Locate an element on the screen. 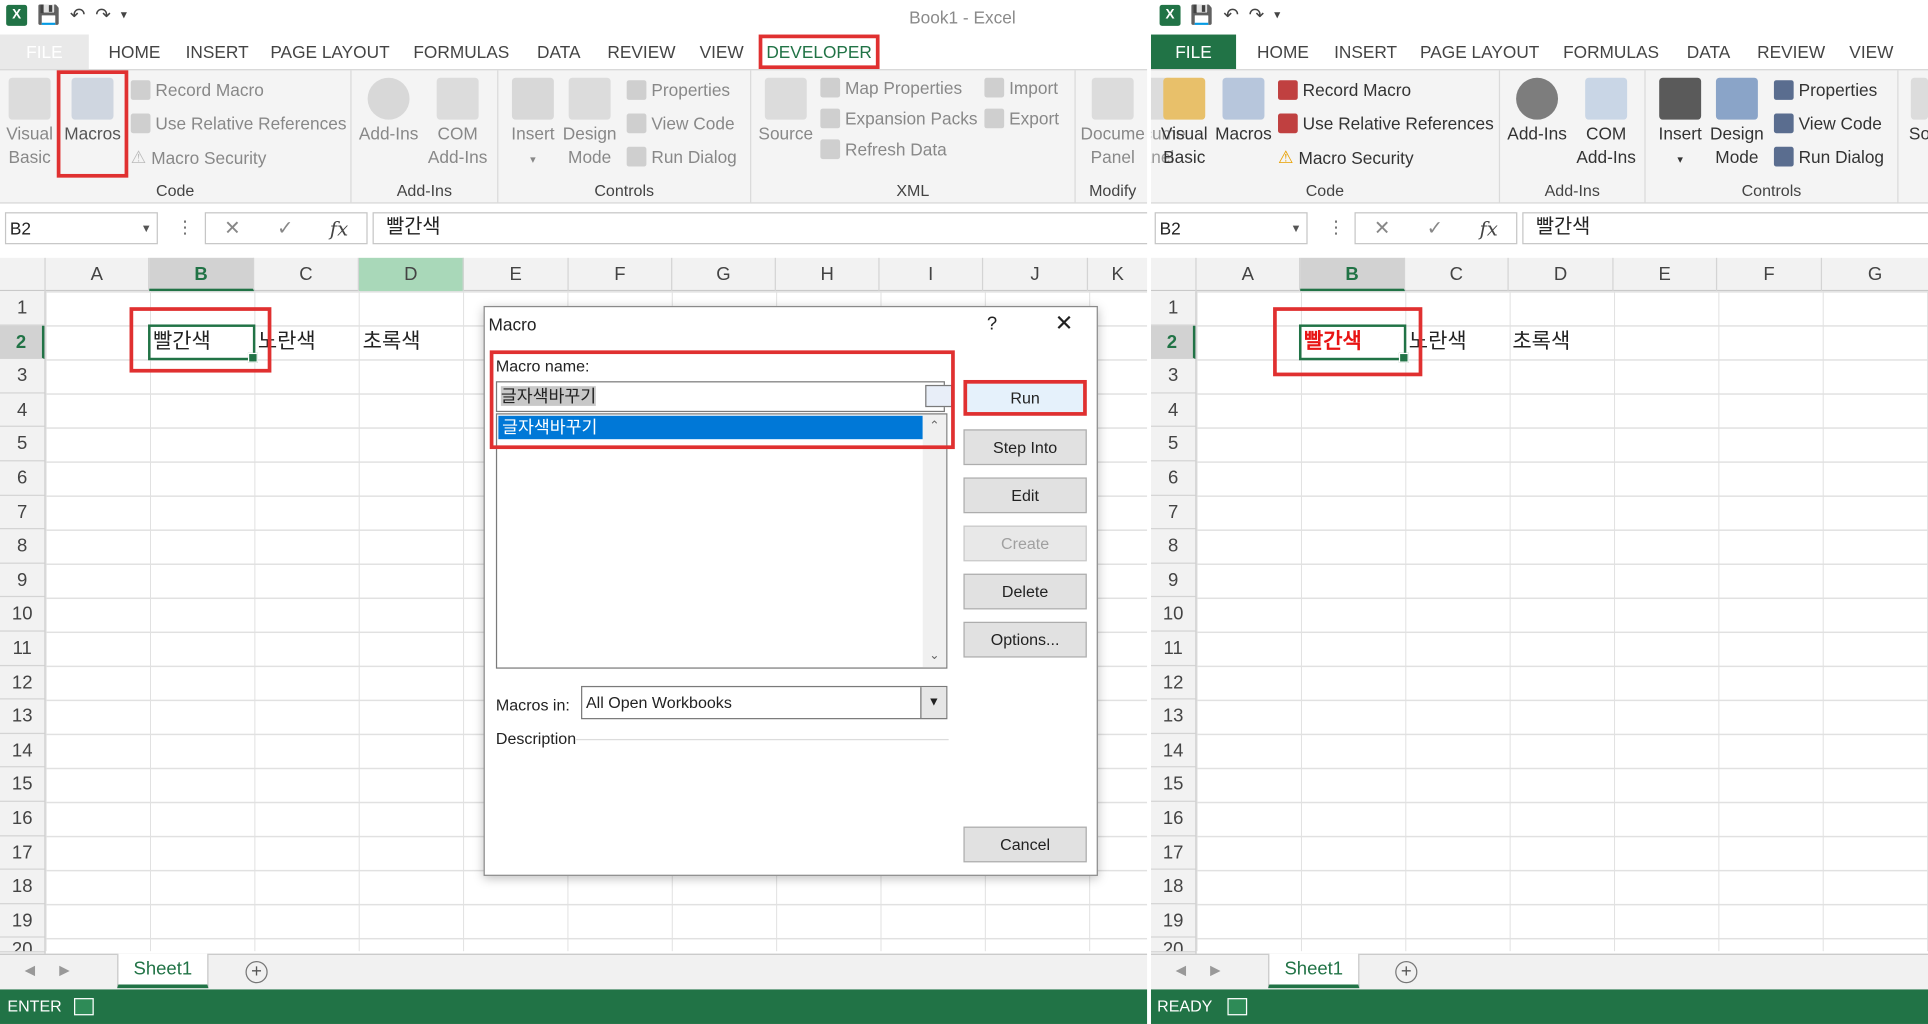 This screenshot has width=1928, height=1024. confirm-entry-icon: ✓ is located at coordinates (285, 228).